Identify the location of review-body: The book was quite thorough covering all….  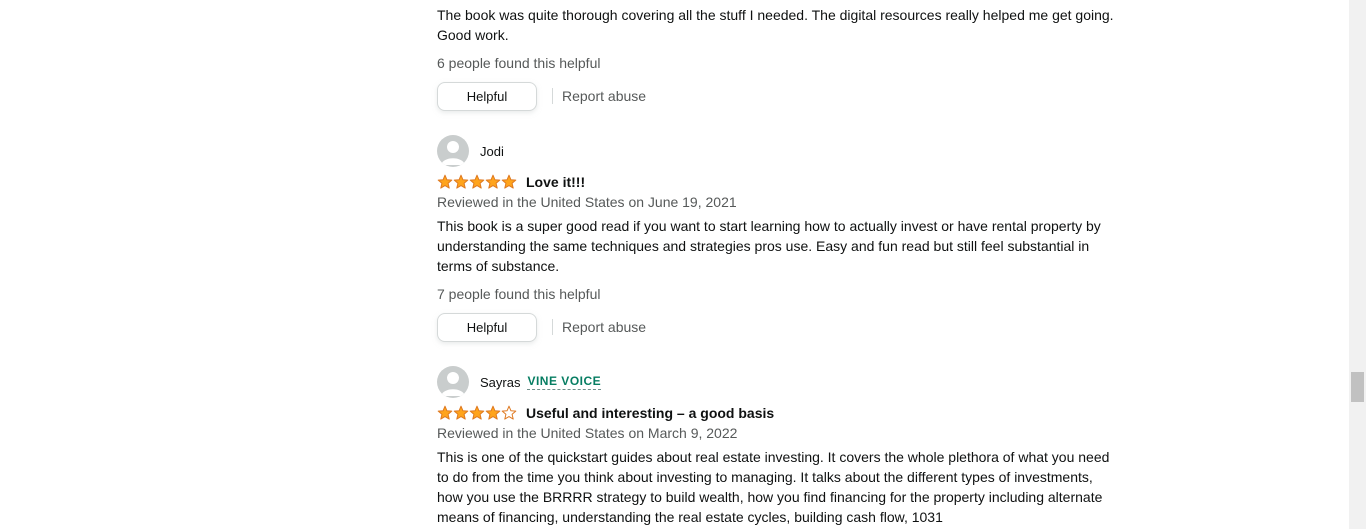
(775, 25).